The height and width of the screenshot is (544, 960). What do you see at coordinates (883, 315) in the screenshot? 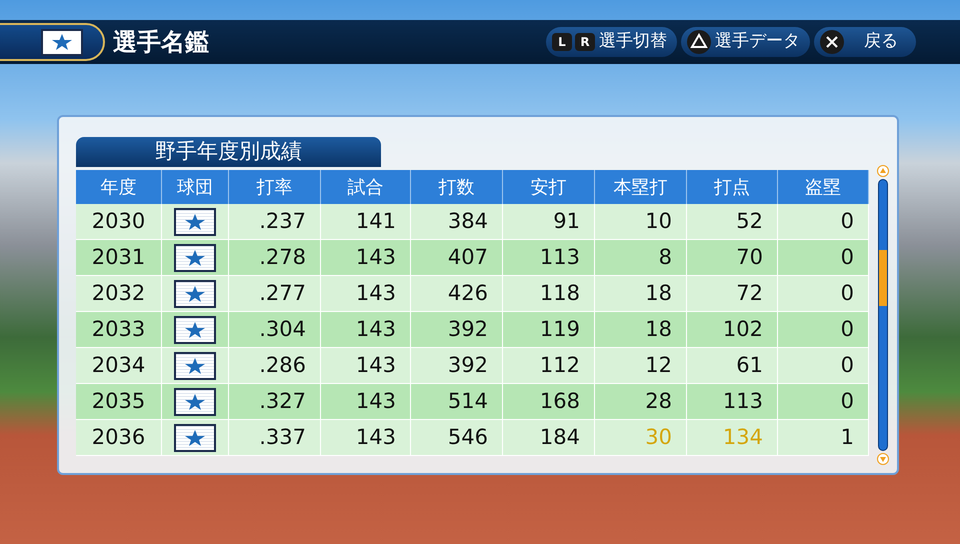
I see `scrollbar` at bounding box center [883, 315].